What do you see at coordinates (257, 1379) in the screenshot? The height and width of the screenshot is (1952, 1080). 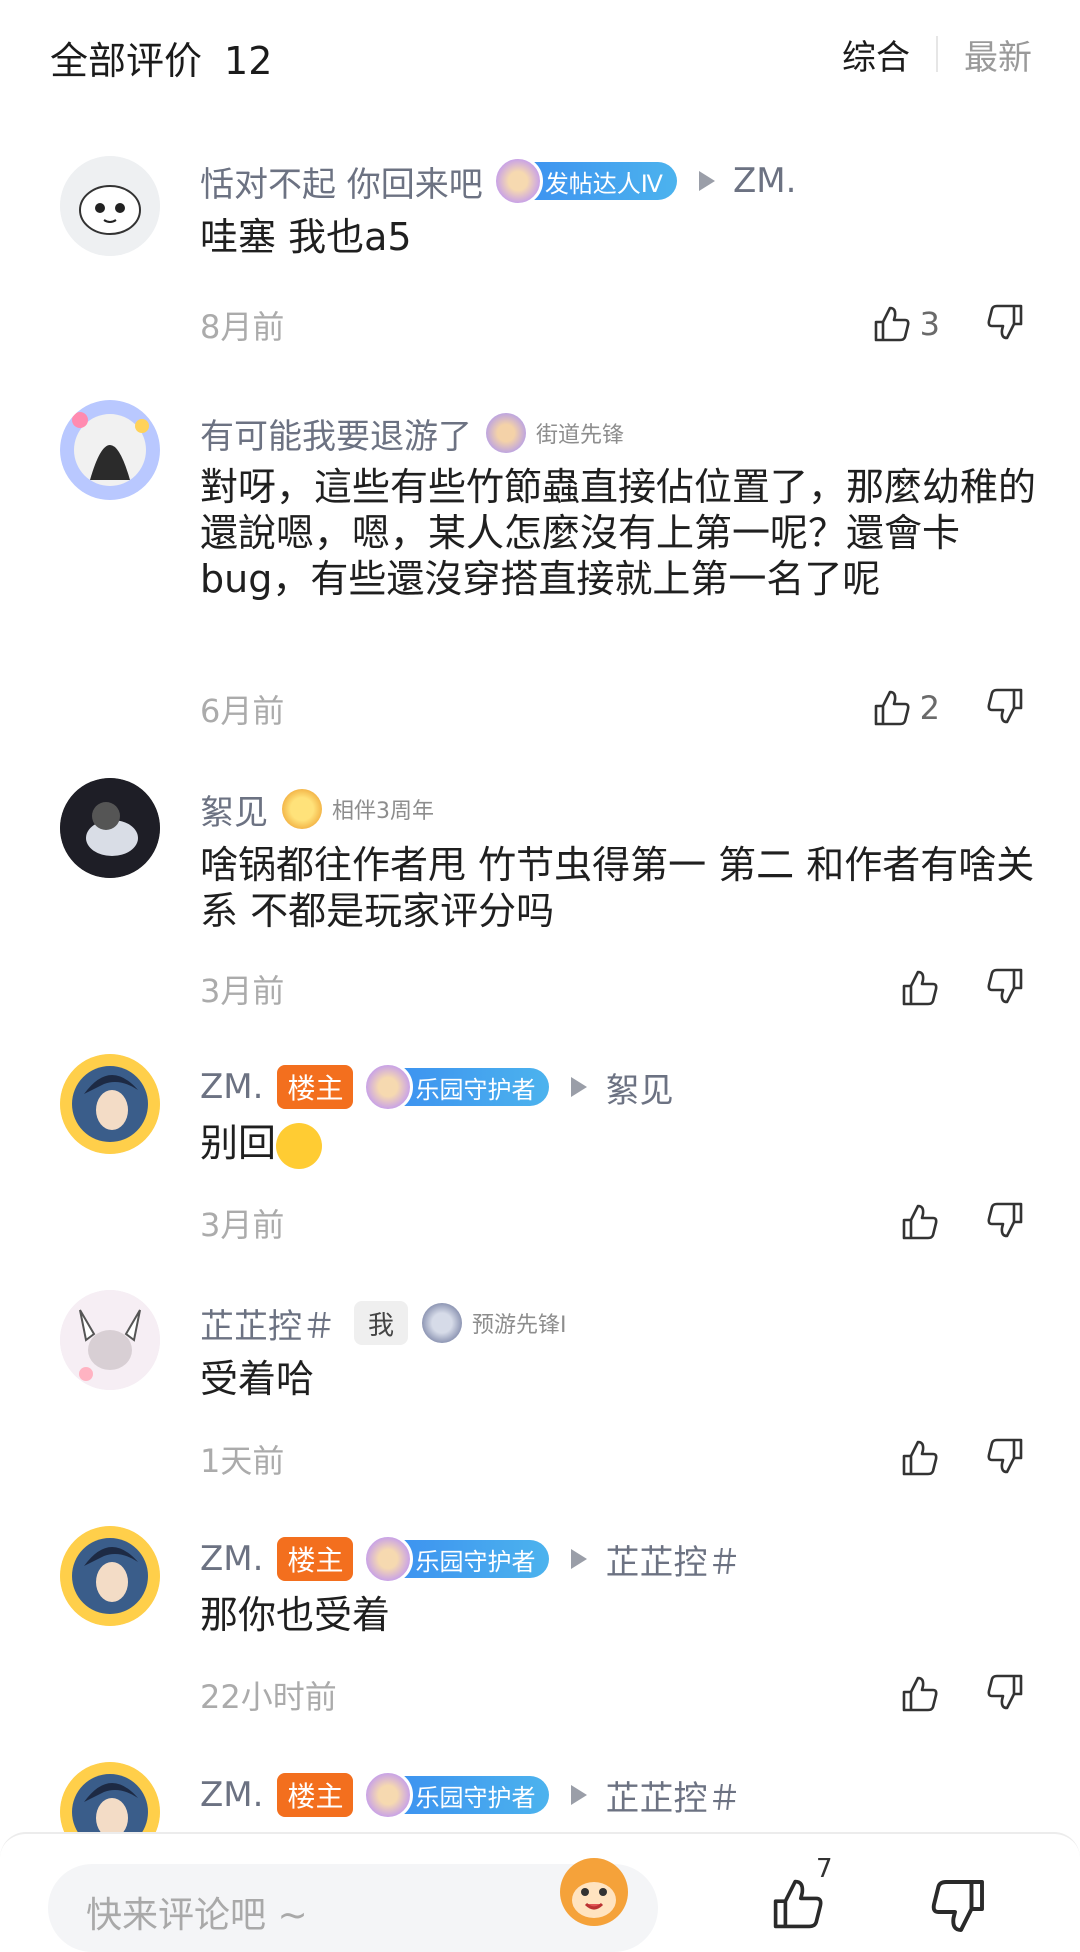 I see `comment-body: 受着哈` at bounding box center [257, 1379].